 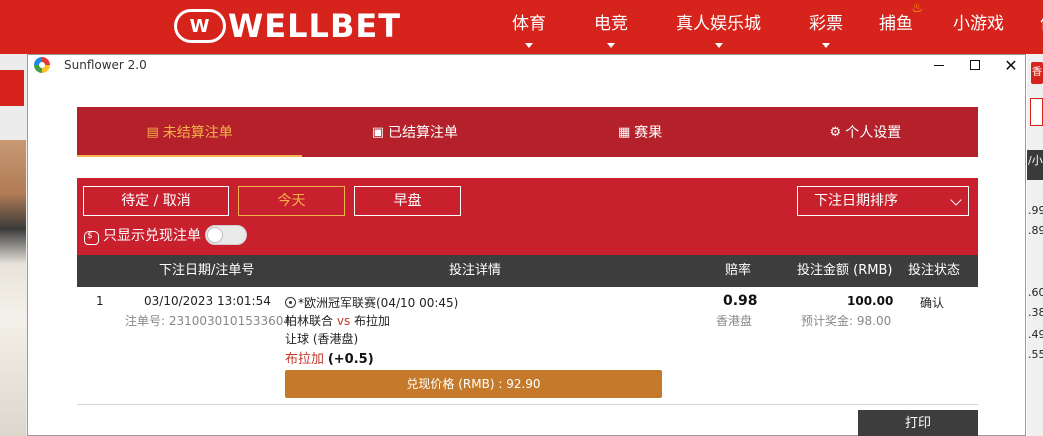 I want to click on background-odds: .55, so click(x=1035, y=354).